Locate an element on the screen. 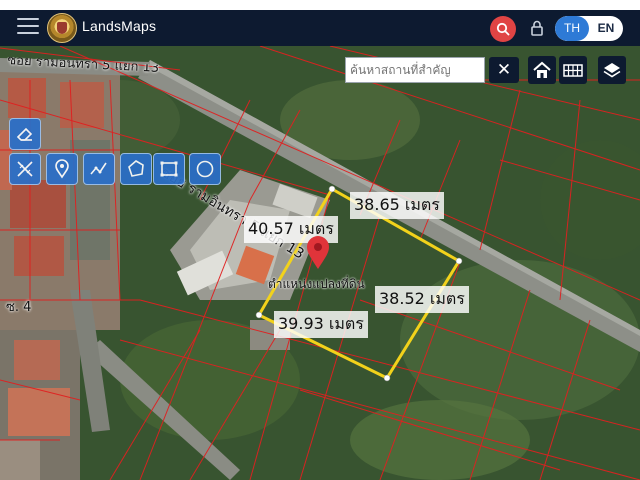  top-strip is located at coordinates (320, 5).